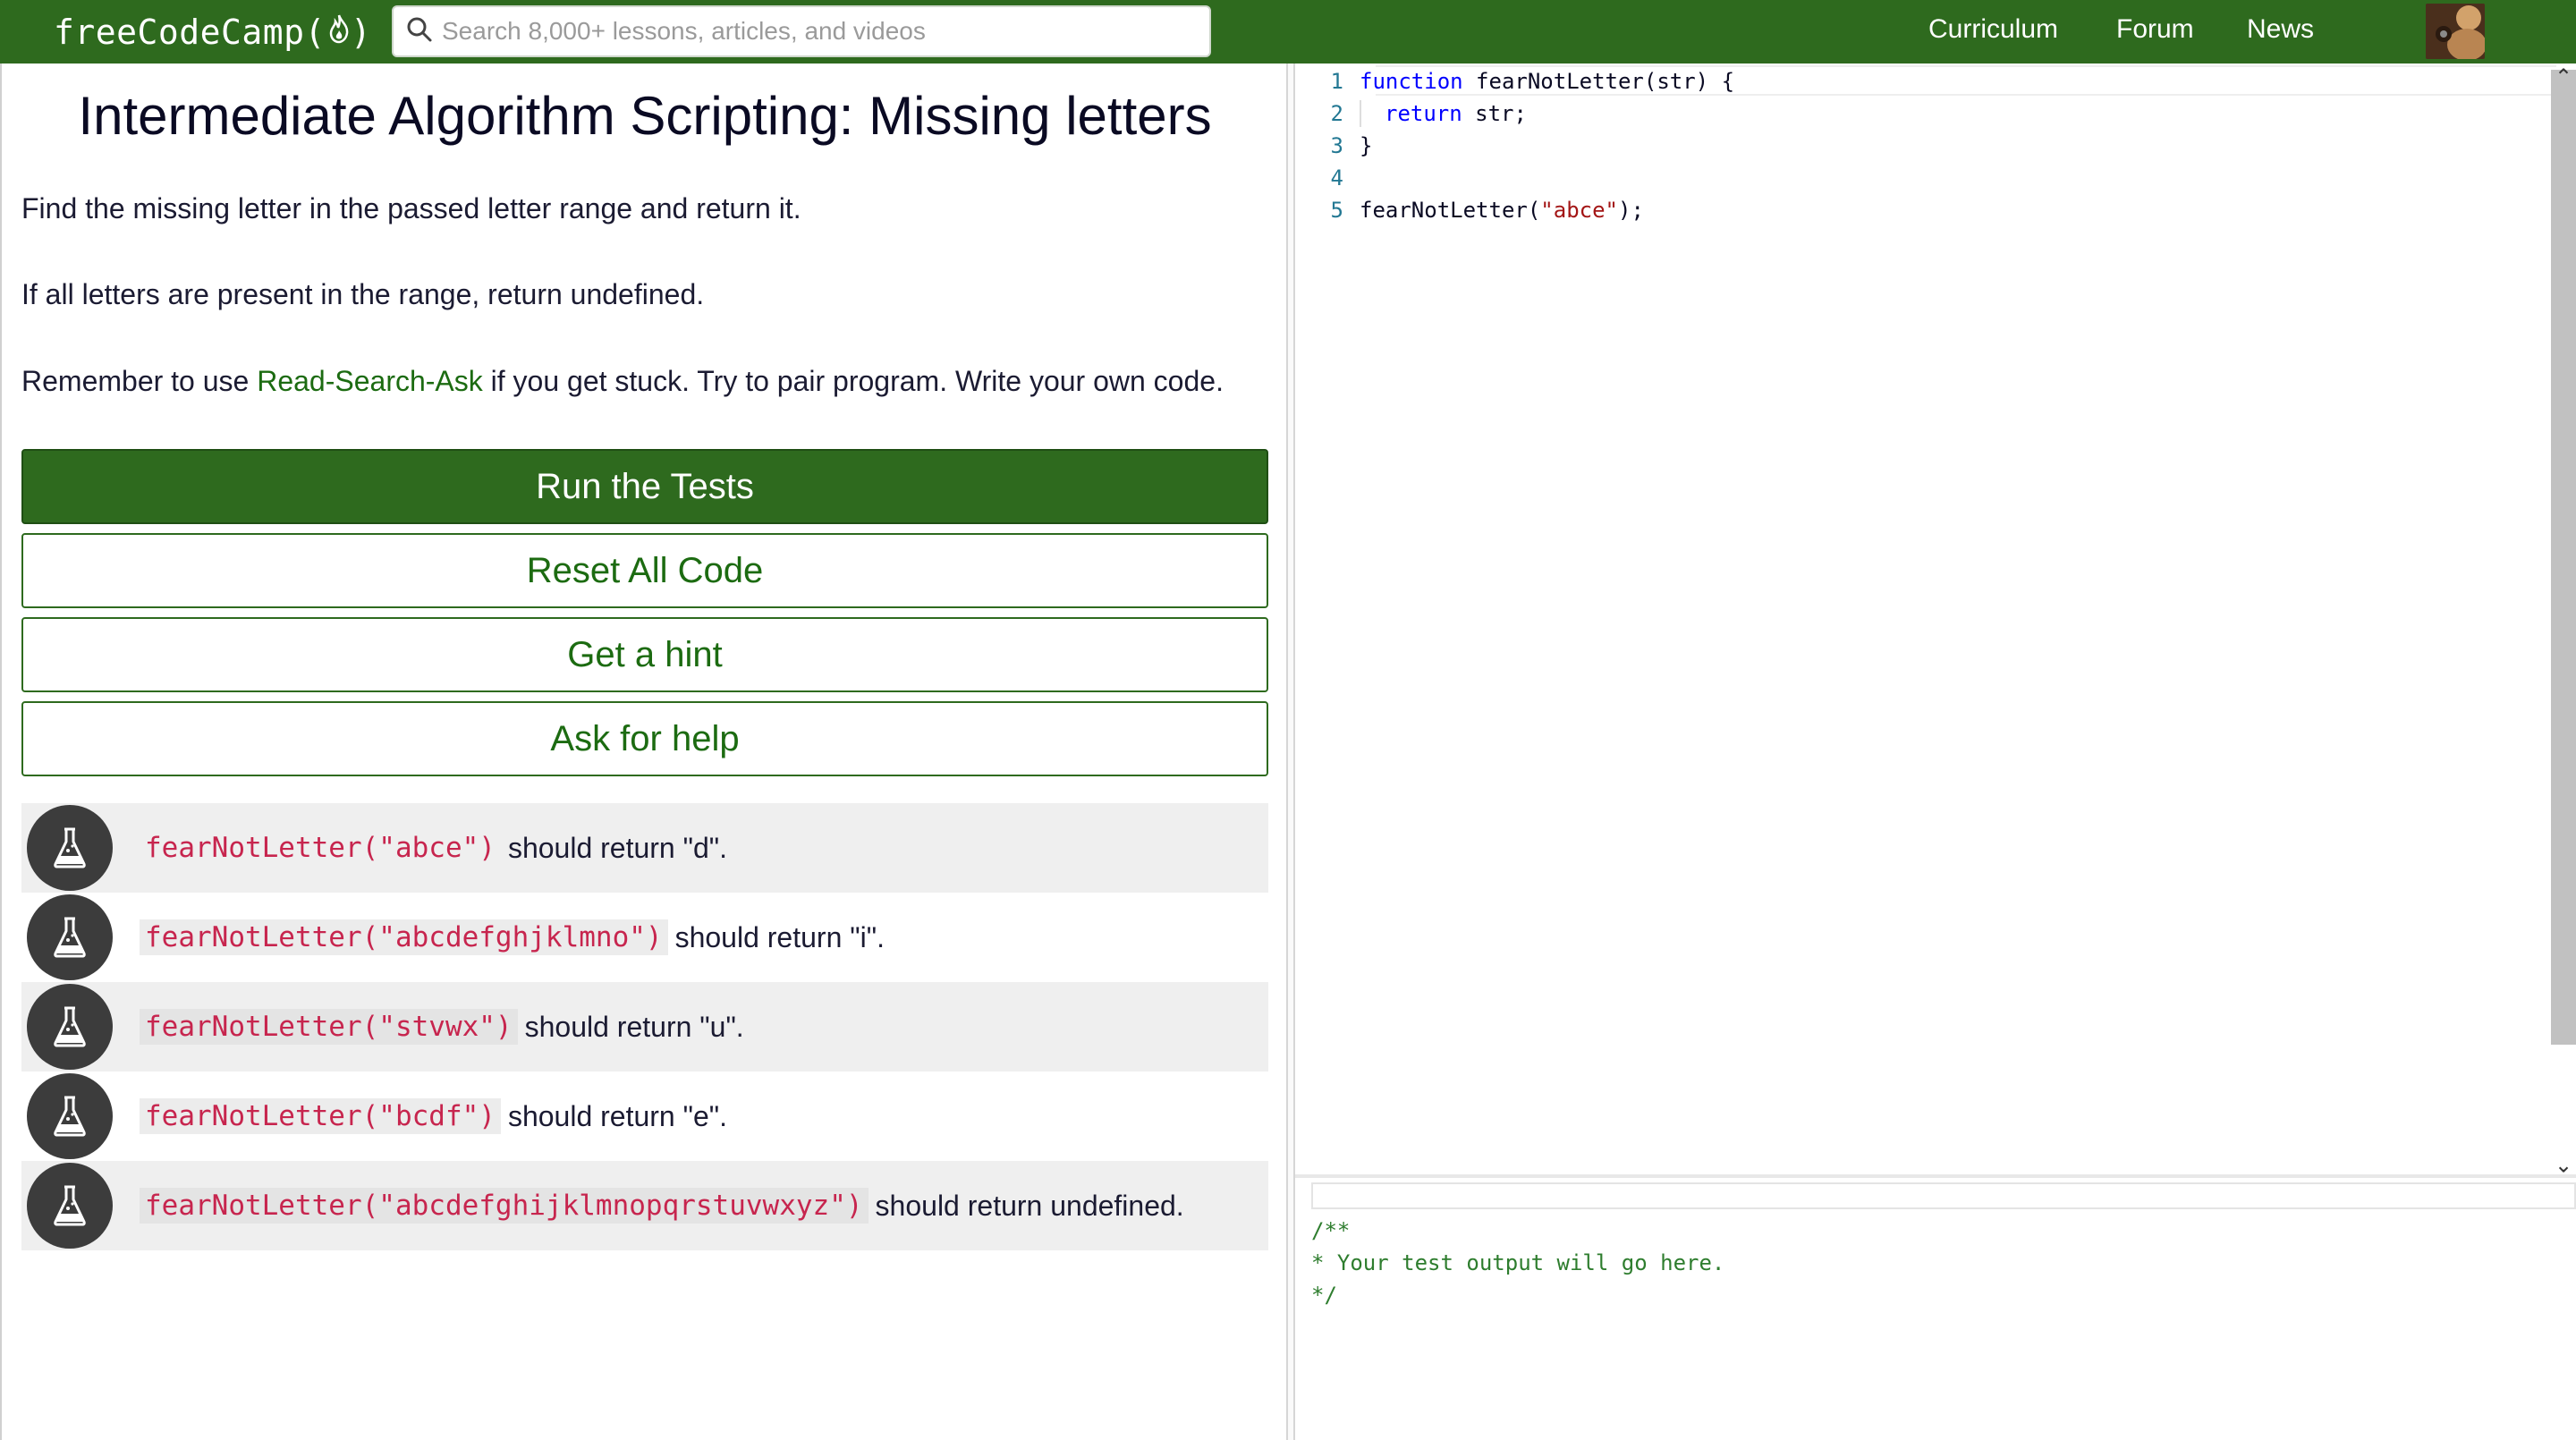  Describe the element at coordinates (1327, 178) in the screenshot. I see `code-line: 4` at that location.